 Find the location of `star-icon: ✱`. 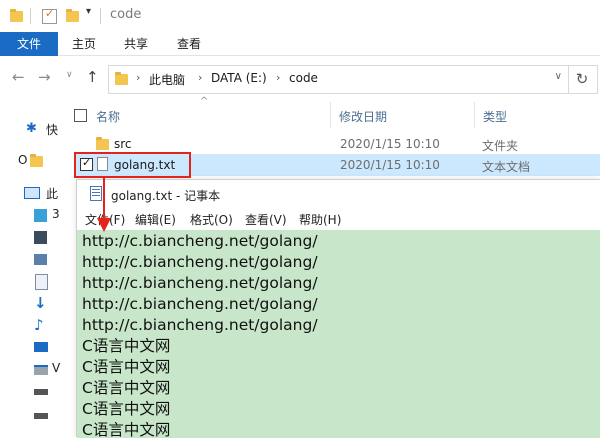

star-icon: ✱ is located at coordinates (31, 128).